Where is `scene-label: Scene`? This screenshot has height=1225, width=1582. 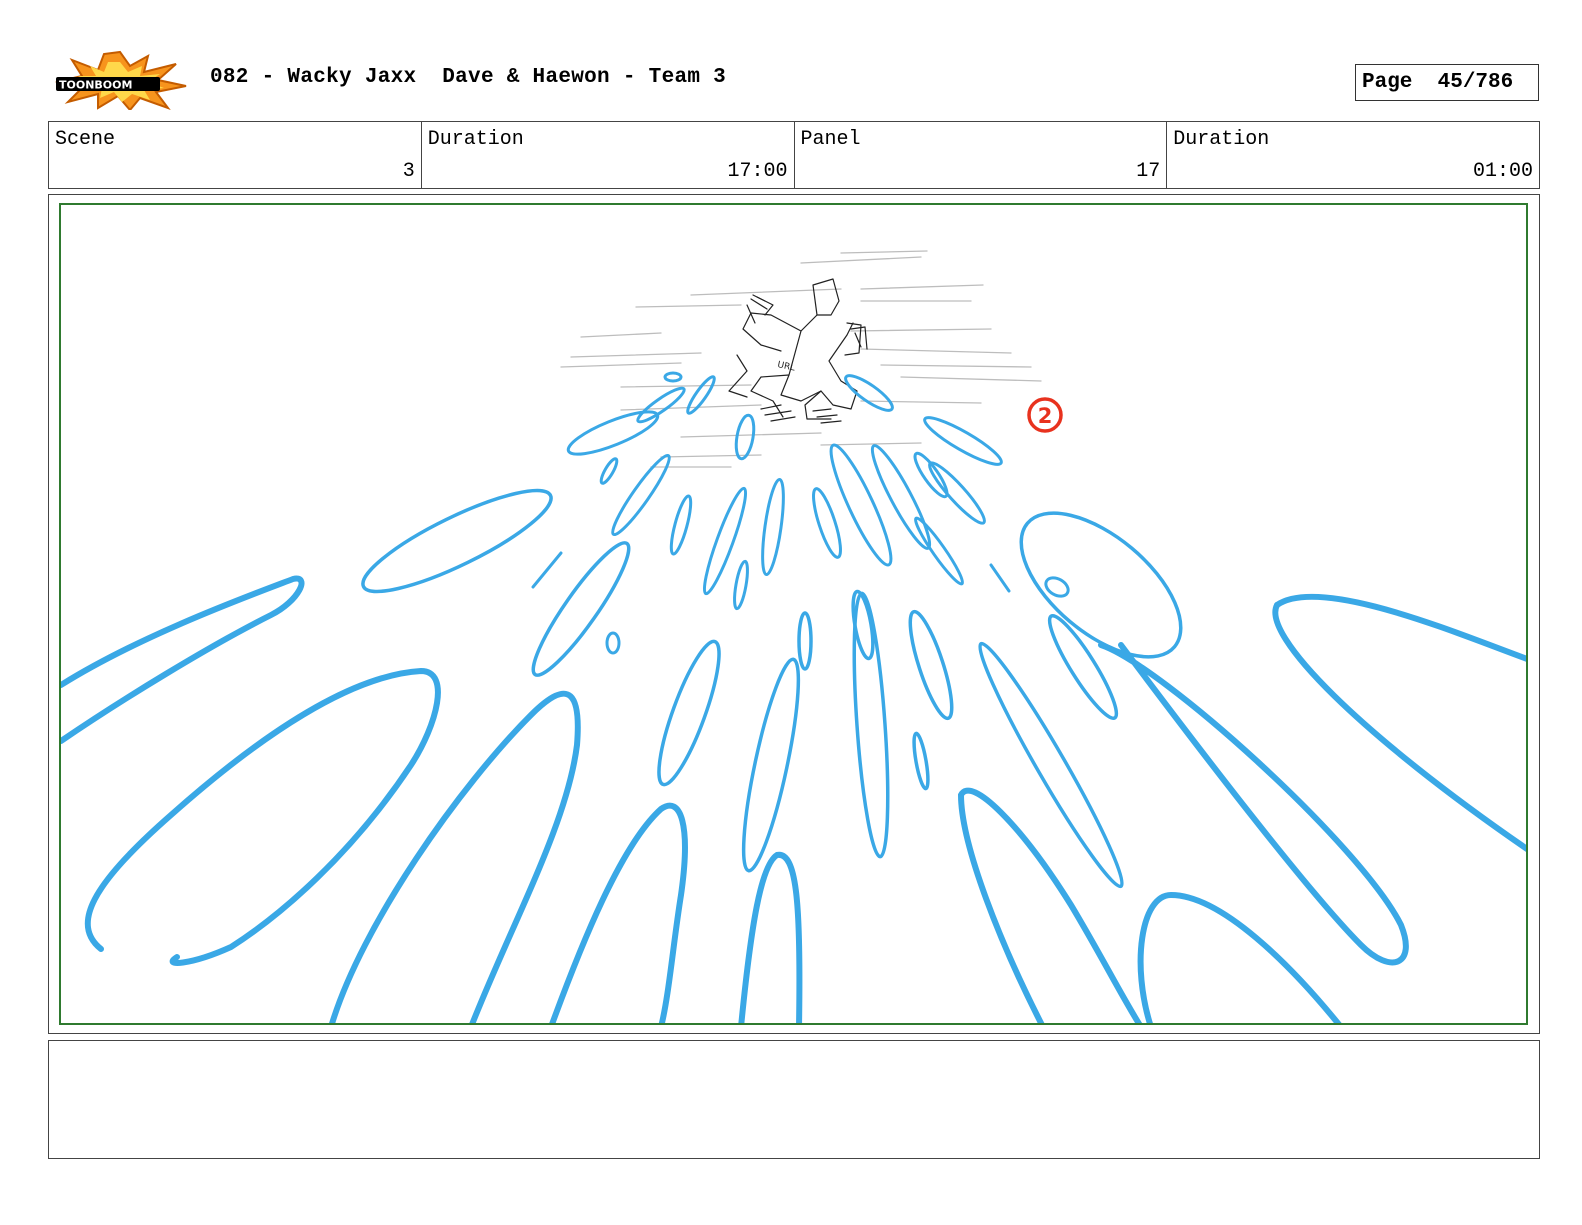
scene-label: Scene is located at coordinates (85, 139).